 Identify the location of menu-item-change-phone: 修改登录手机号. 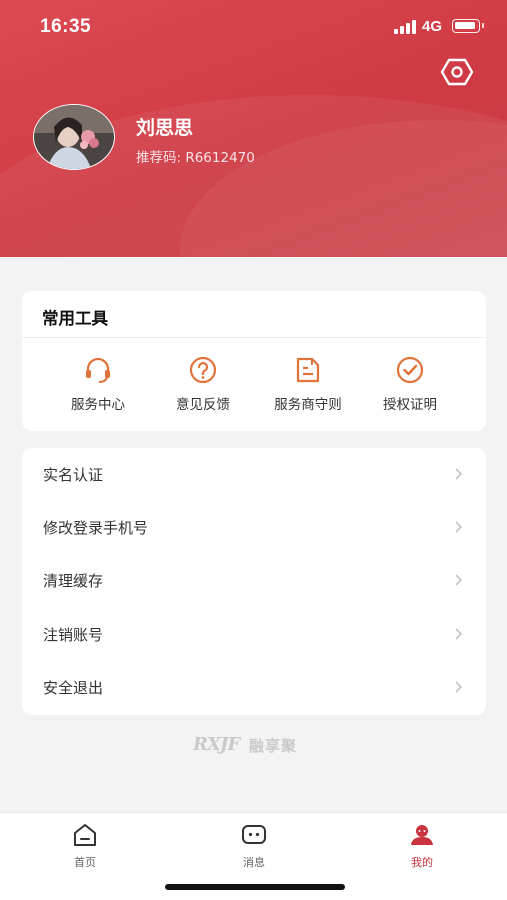
(254, 527).